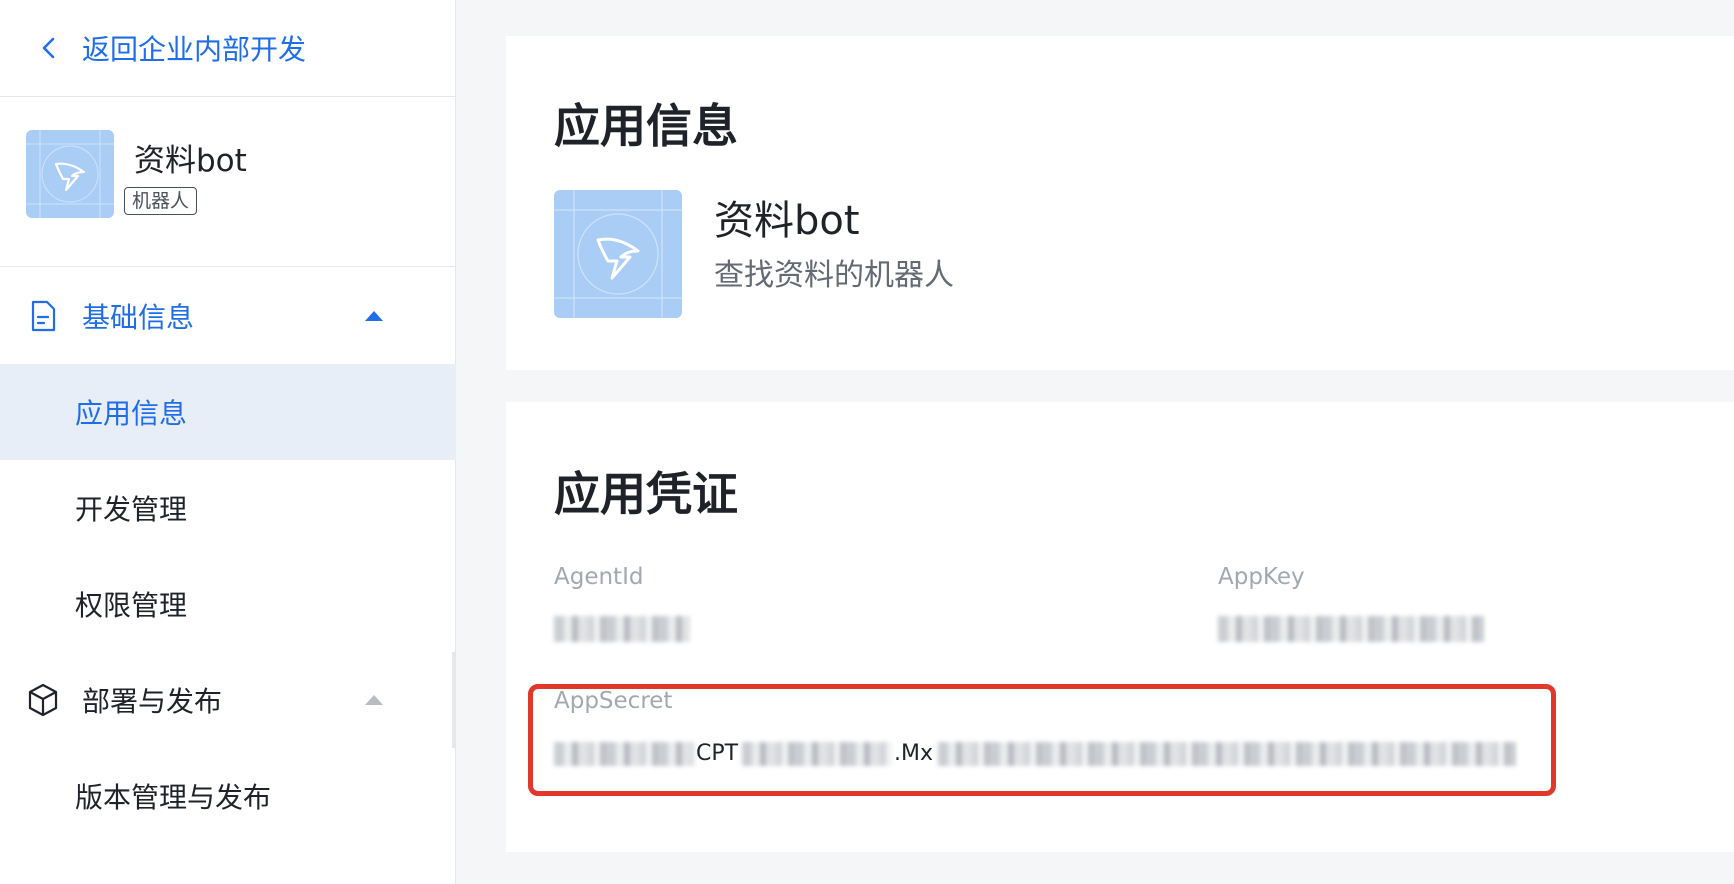 The width and height of the screenshot is (1734, 884). Describe the element at coordinates (834, 275) in the screenshot. I see `app-description: 查找资料的机器人` at that location.